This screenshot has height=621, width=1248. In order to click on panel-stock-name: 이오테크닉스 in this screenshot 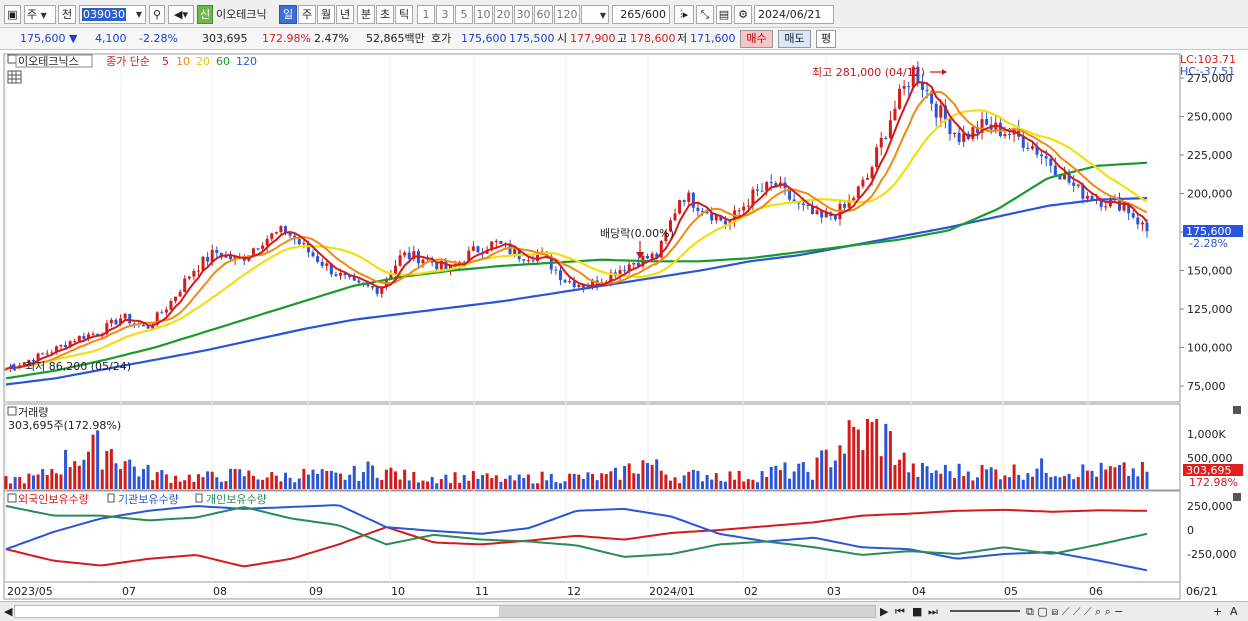, I will do `click(48, 61)`.